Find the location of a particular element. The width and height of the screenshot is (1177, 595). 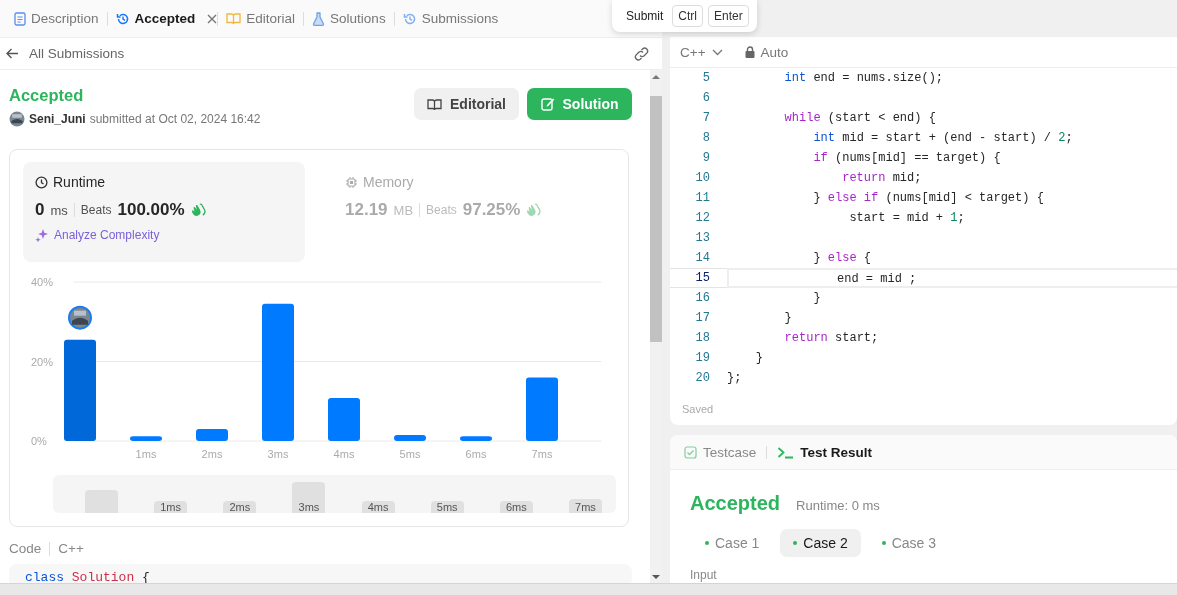

sparkle-icon is located at coordinates (42, 235).